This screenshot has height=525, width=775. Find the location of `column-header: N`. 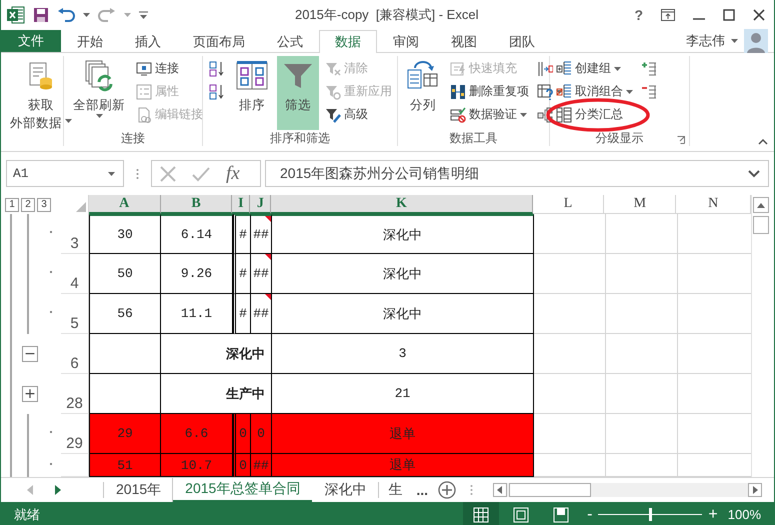

column-header: N is located at coordinates (714, 204).